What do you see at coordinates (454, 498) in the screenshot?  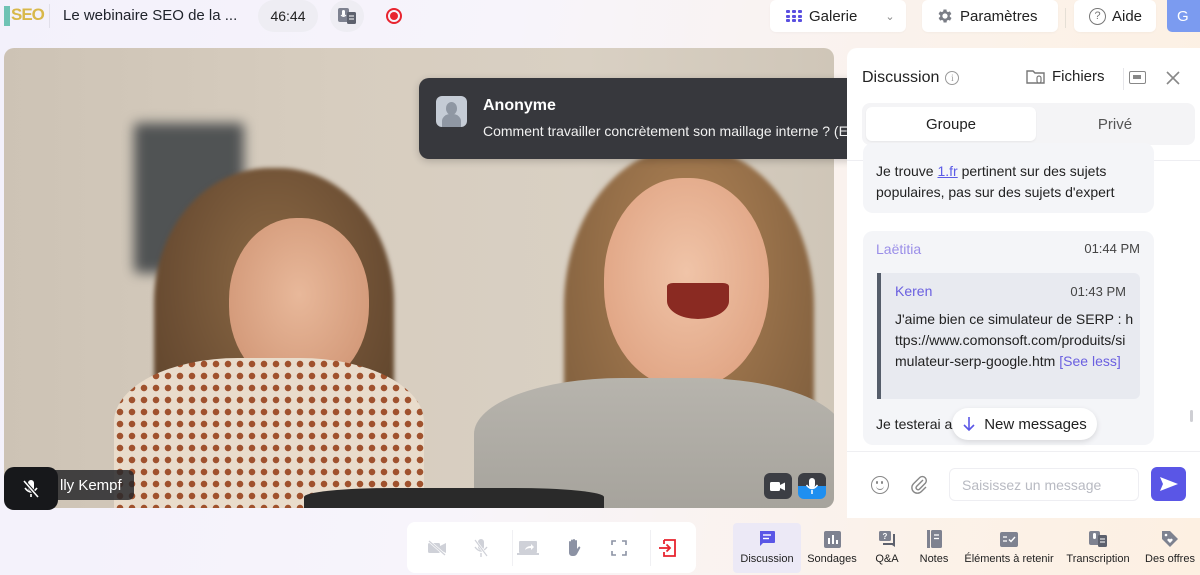 I see `couch` at bounding box center [454, 498].